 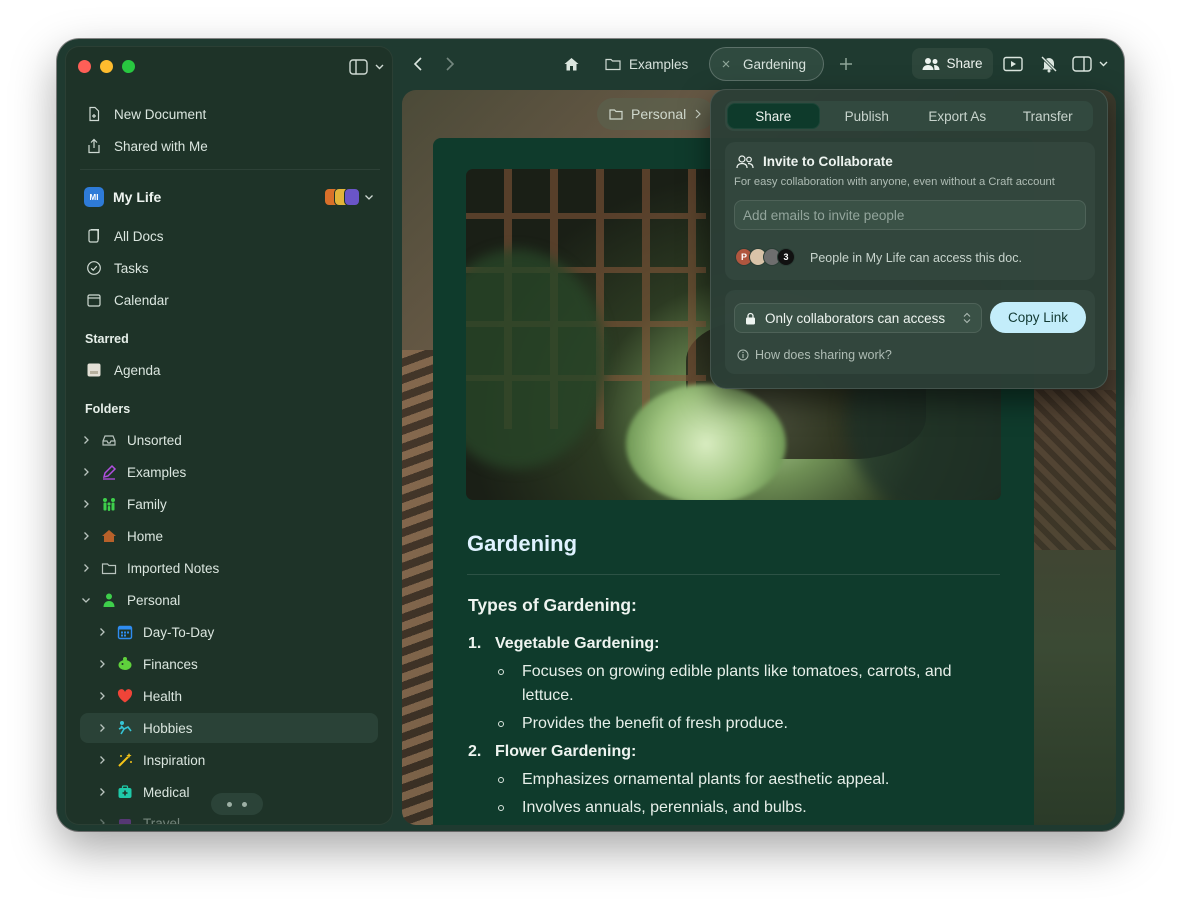 What do you see at coordinates (552, 605) in the screenshot?
I see `section-heading: Types of Gardening:` at bounding box center [552, 605].